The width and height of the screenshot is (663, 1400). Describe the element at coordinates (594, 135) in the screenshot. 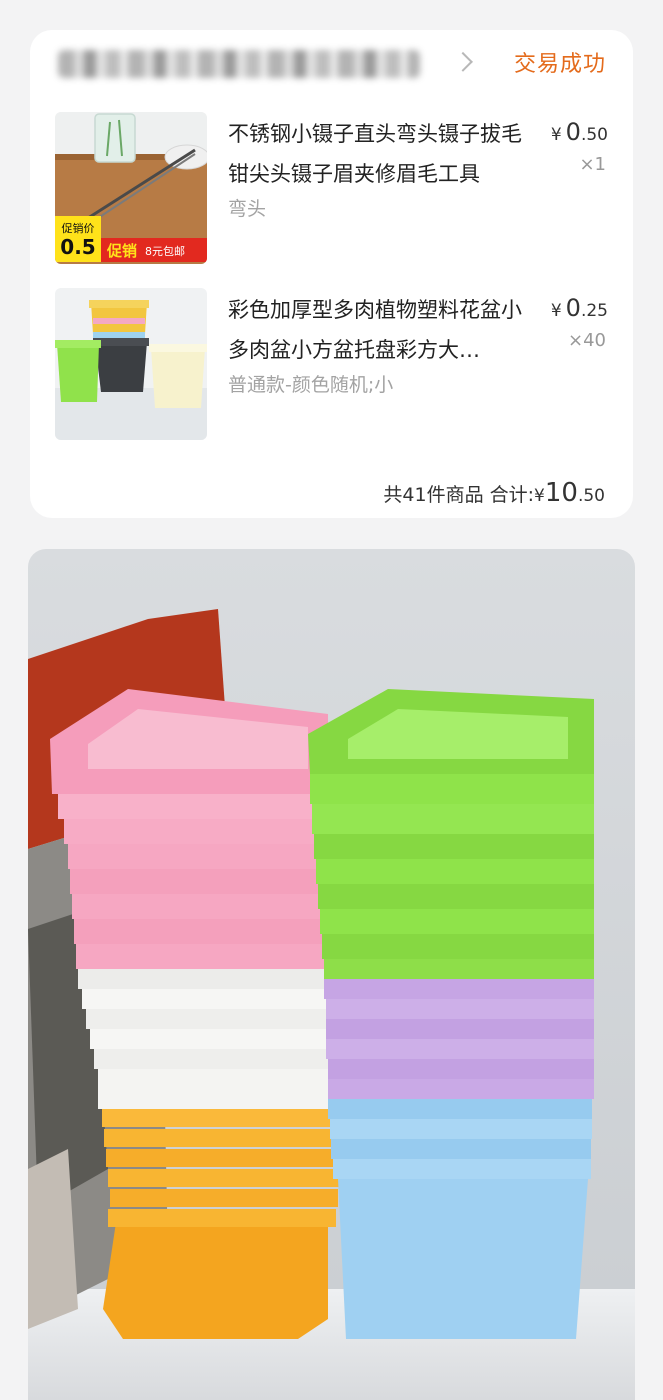

I see `price-decimal: .50` at that location.